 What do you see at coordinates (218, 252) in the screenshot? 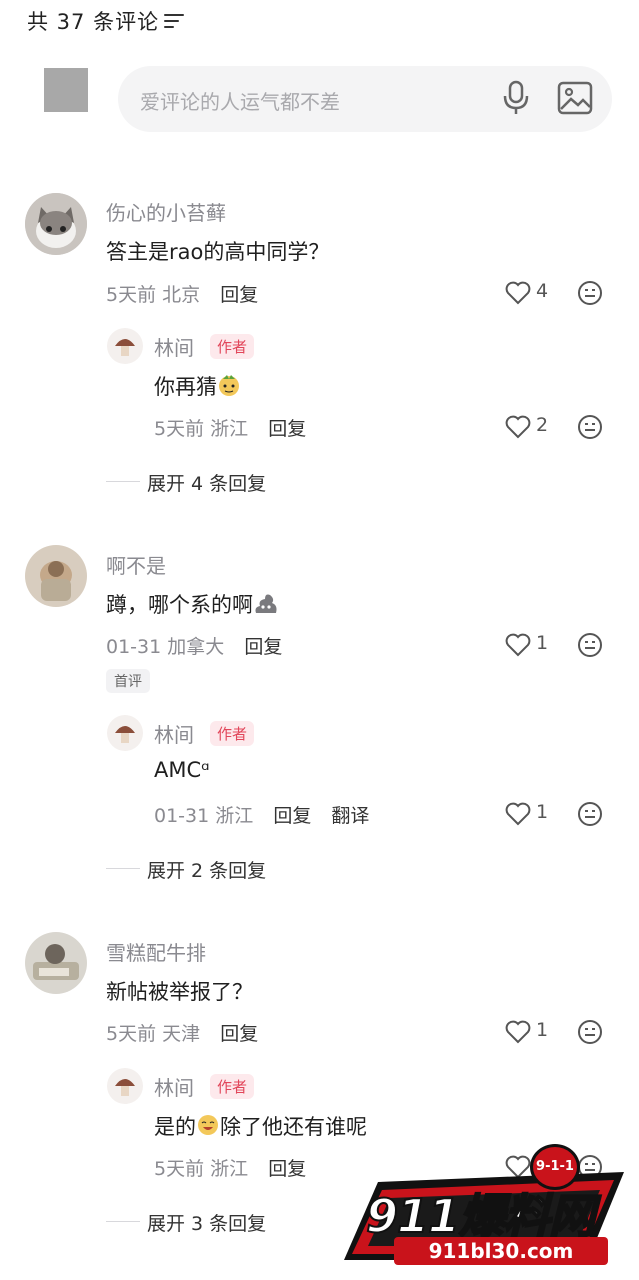
I see `comment-text: 答主是rao的高中同学？` at bounding box center [218, 252].